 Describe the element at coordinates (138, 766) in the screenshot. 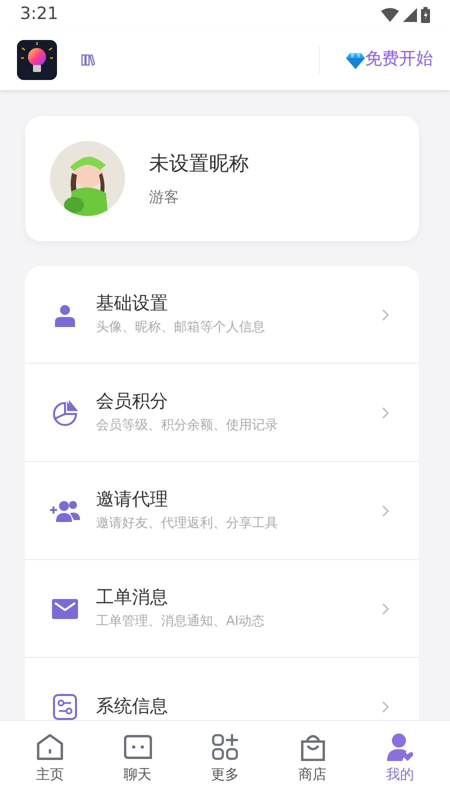

I see `tab-item: 聊天` at that location.